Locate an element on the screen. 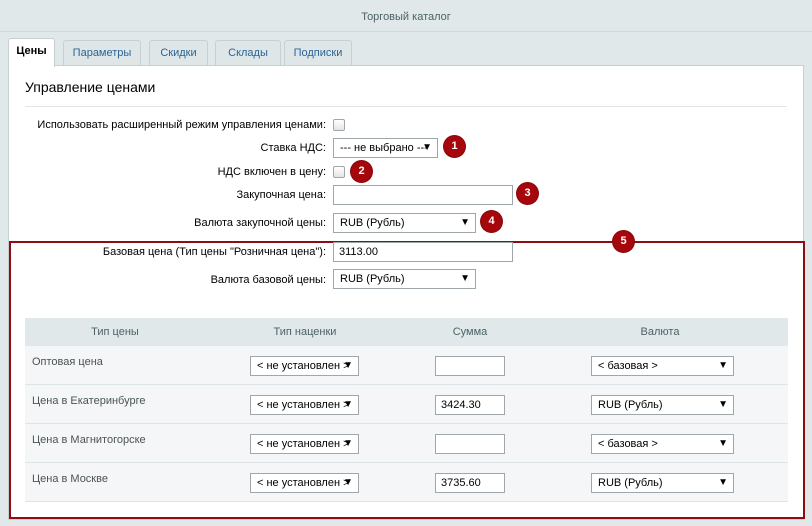 This screenshot has width=812, height=526. row-price-type: Цена в Екатеринбурге is located at coordinates (89, 401).